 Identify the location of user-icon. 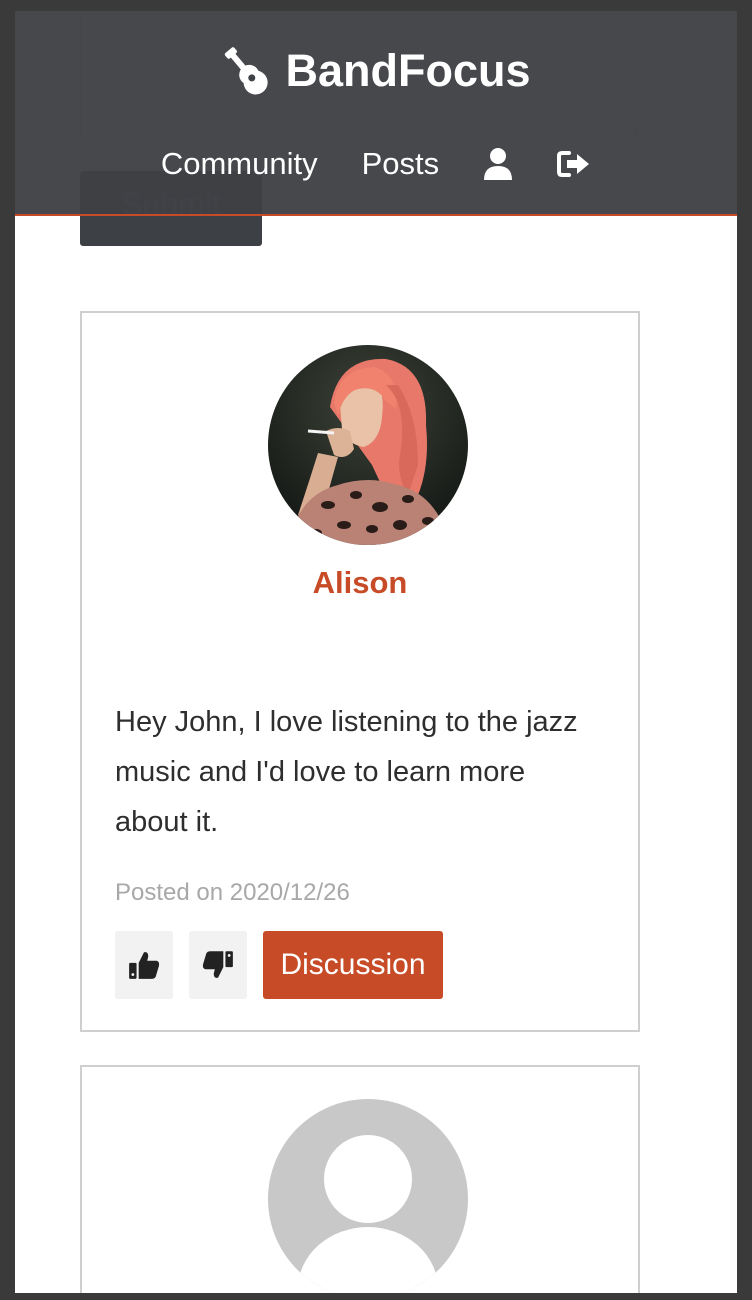
(498, 164).